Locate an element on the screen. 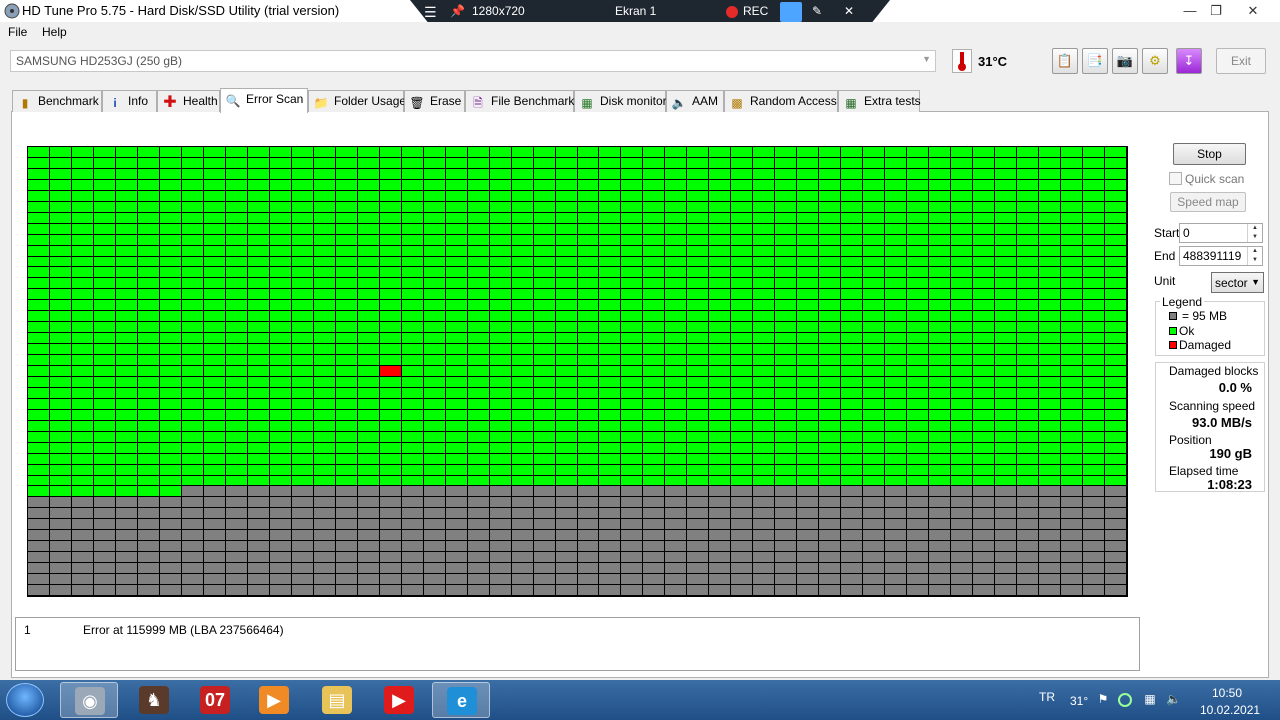  end-spinner: ▲ ▼ is located at coordinates (1254, 256).